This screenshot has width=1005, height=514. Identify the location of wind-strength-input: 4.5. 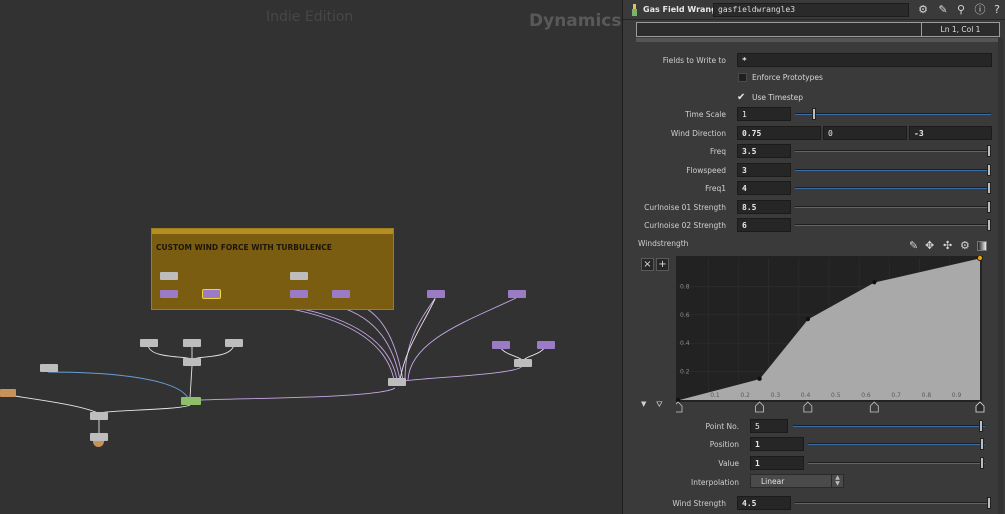
(764, 503).